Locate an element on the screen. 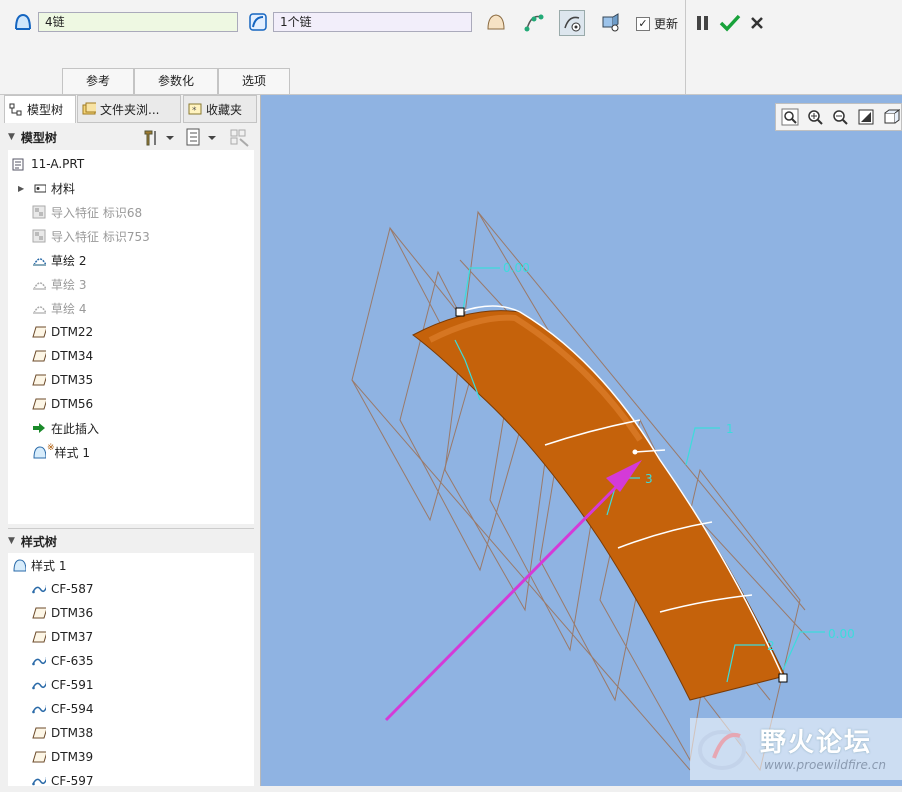  model-tree-item: DTM22 is located at coordinates (62, 332).